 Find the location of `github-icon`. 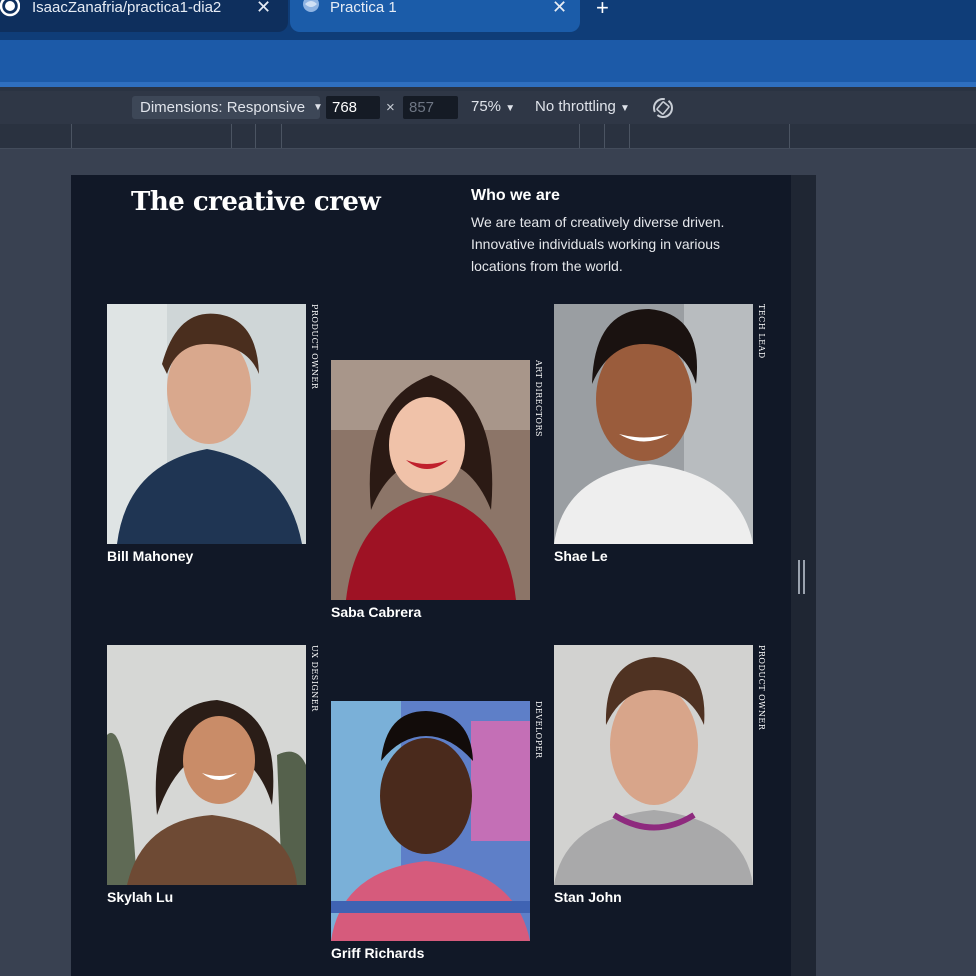

github-icon is located at coordinates (10, 11).